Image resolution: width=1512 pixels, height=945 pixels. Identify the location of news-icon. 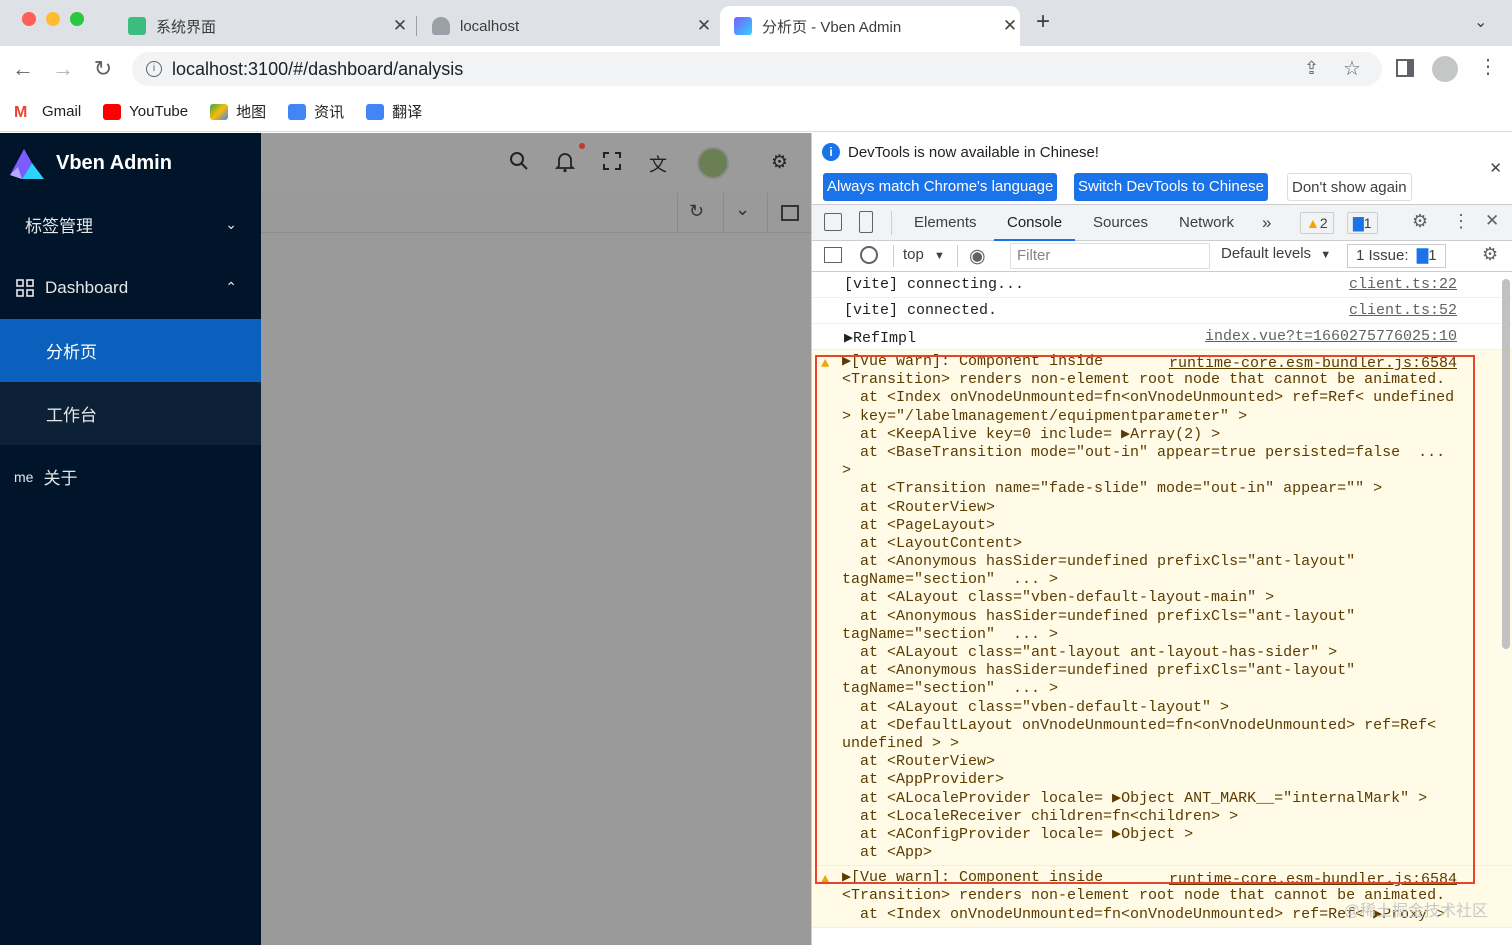
(297, 111).